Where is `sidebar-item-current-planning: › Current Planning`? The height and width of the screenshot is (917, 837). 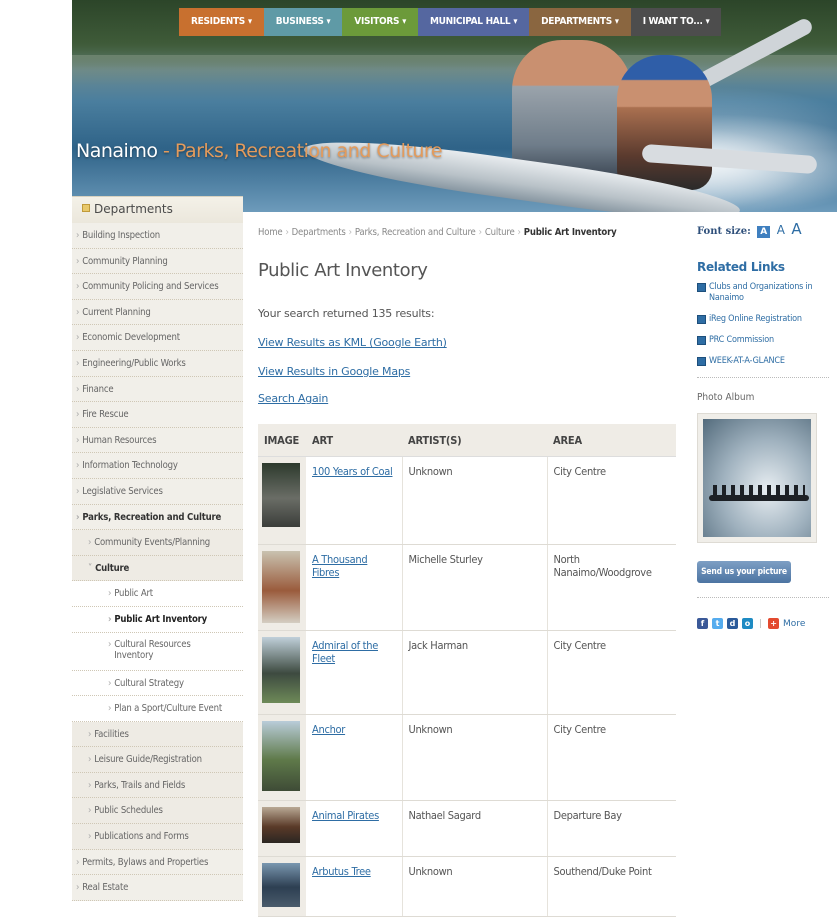
sidebar-item-current-planning: › Current Planning is located at coordinates (157, 312).